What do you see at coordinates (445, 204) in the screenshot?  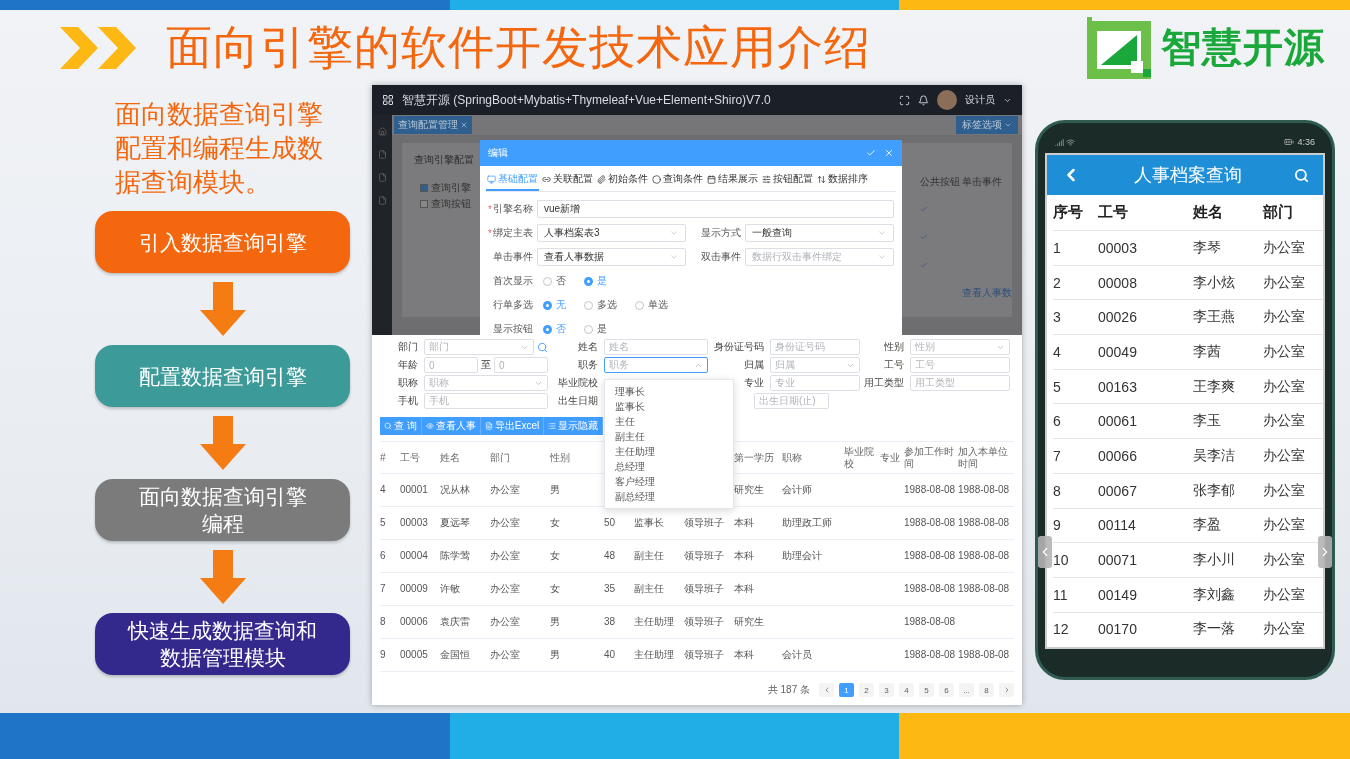 I see `checkbox-item: 查询按钮` at bounding box center [445, 204].